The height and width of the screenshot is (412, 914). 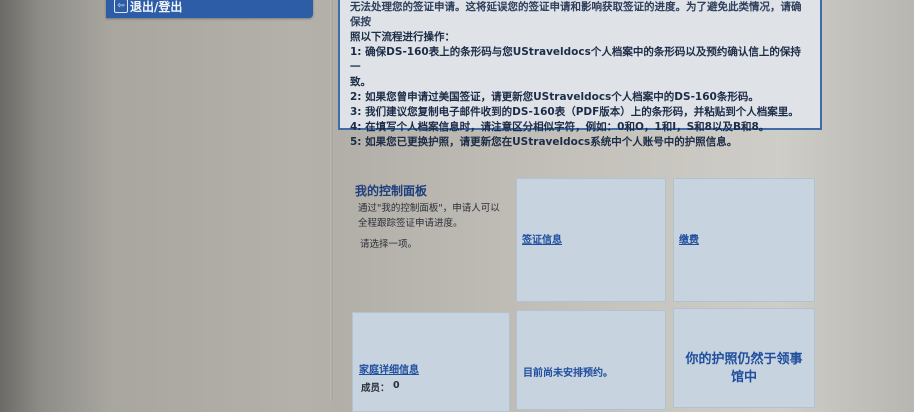 I want to click on visa-info-link: 签证信息, so click(x=542, y=238).